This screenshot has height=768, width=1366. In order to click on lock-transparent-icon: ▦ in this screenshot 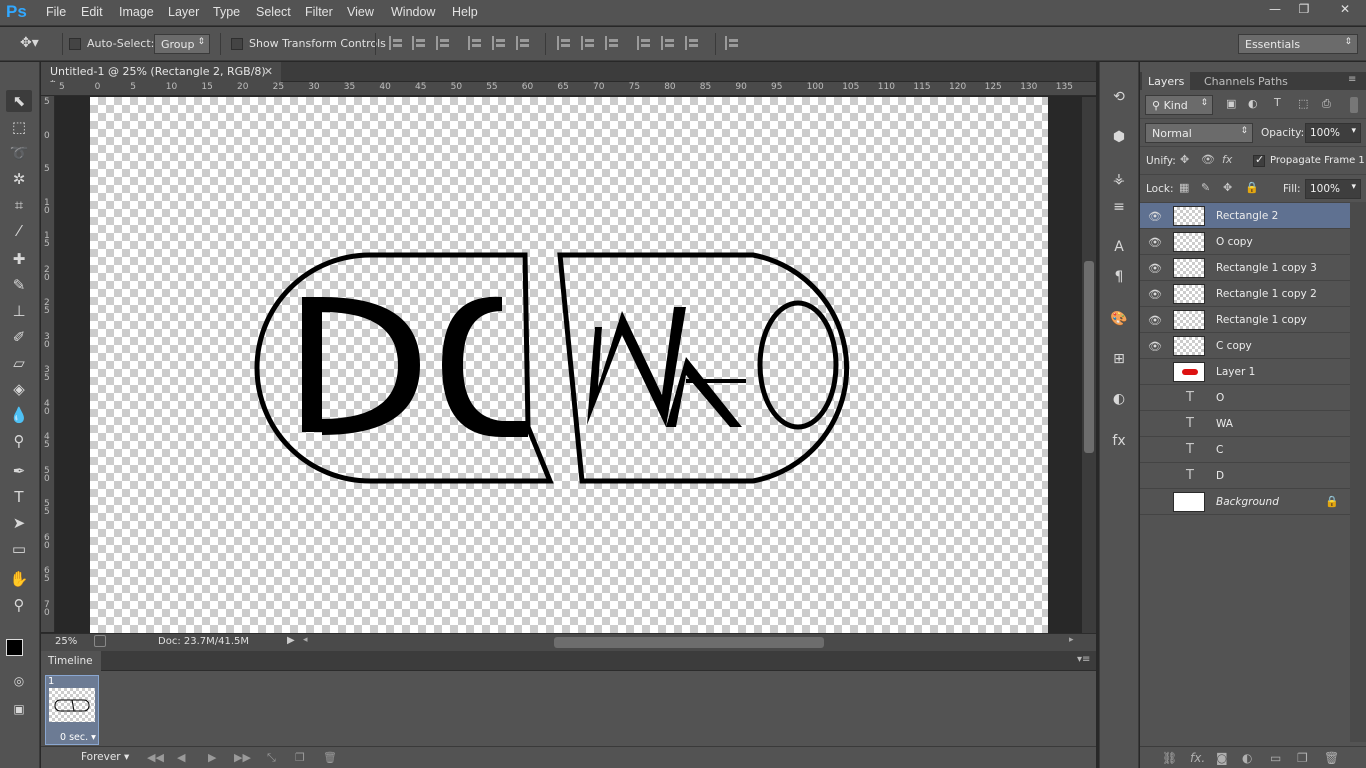, I will do `click(1184, 187)`.